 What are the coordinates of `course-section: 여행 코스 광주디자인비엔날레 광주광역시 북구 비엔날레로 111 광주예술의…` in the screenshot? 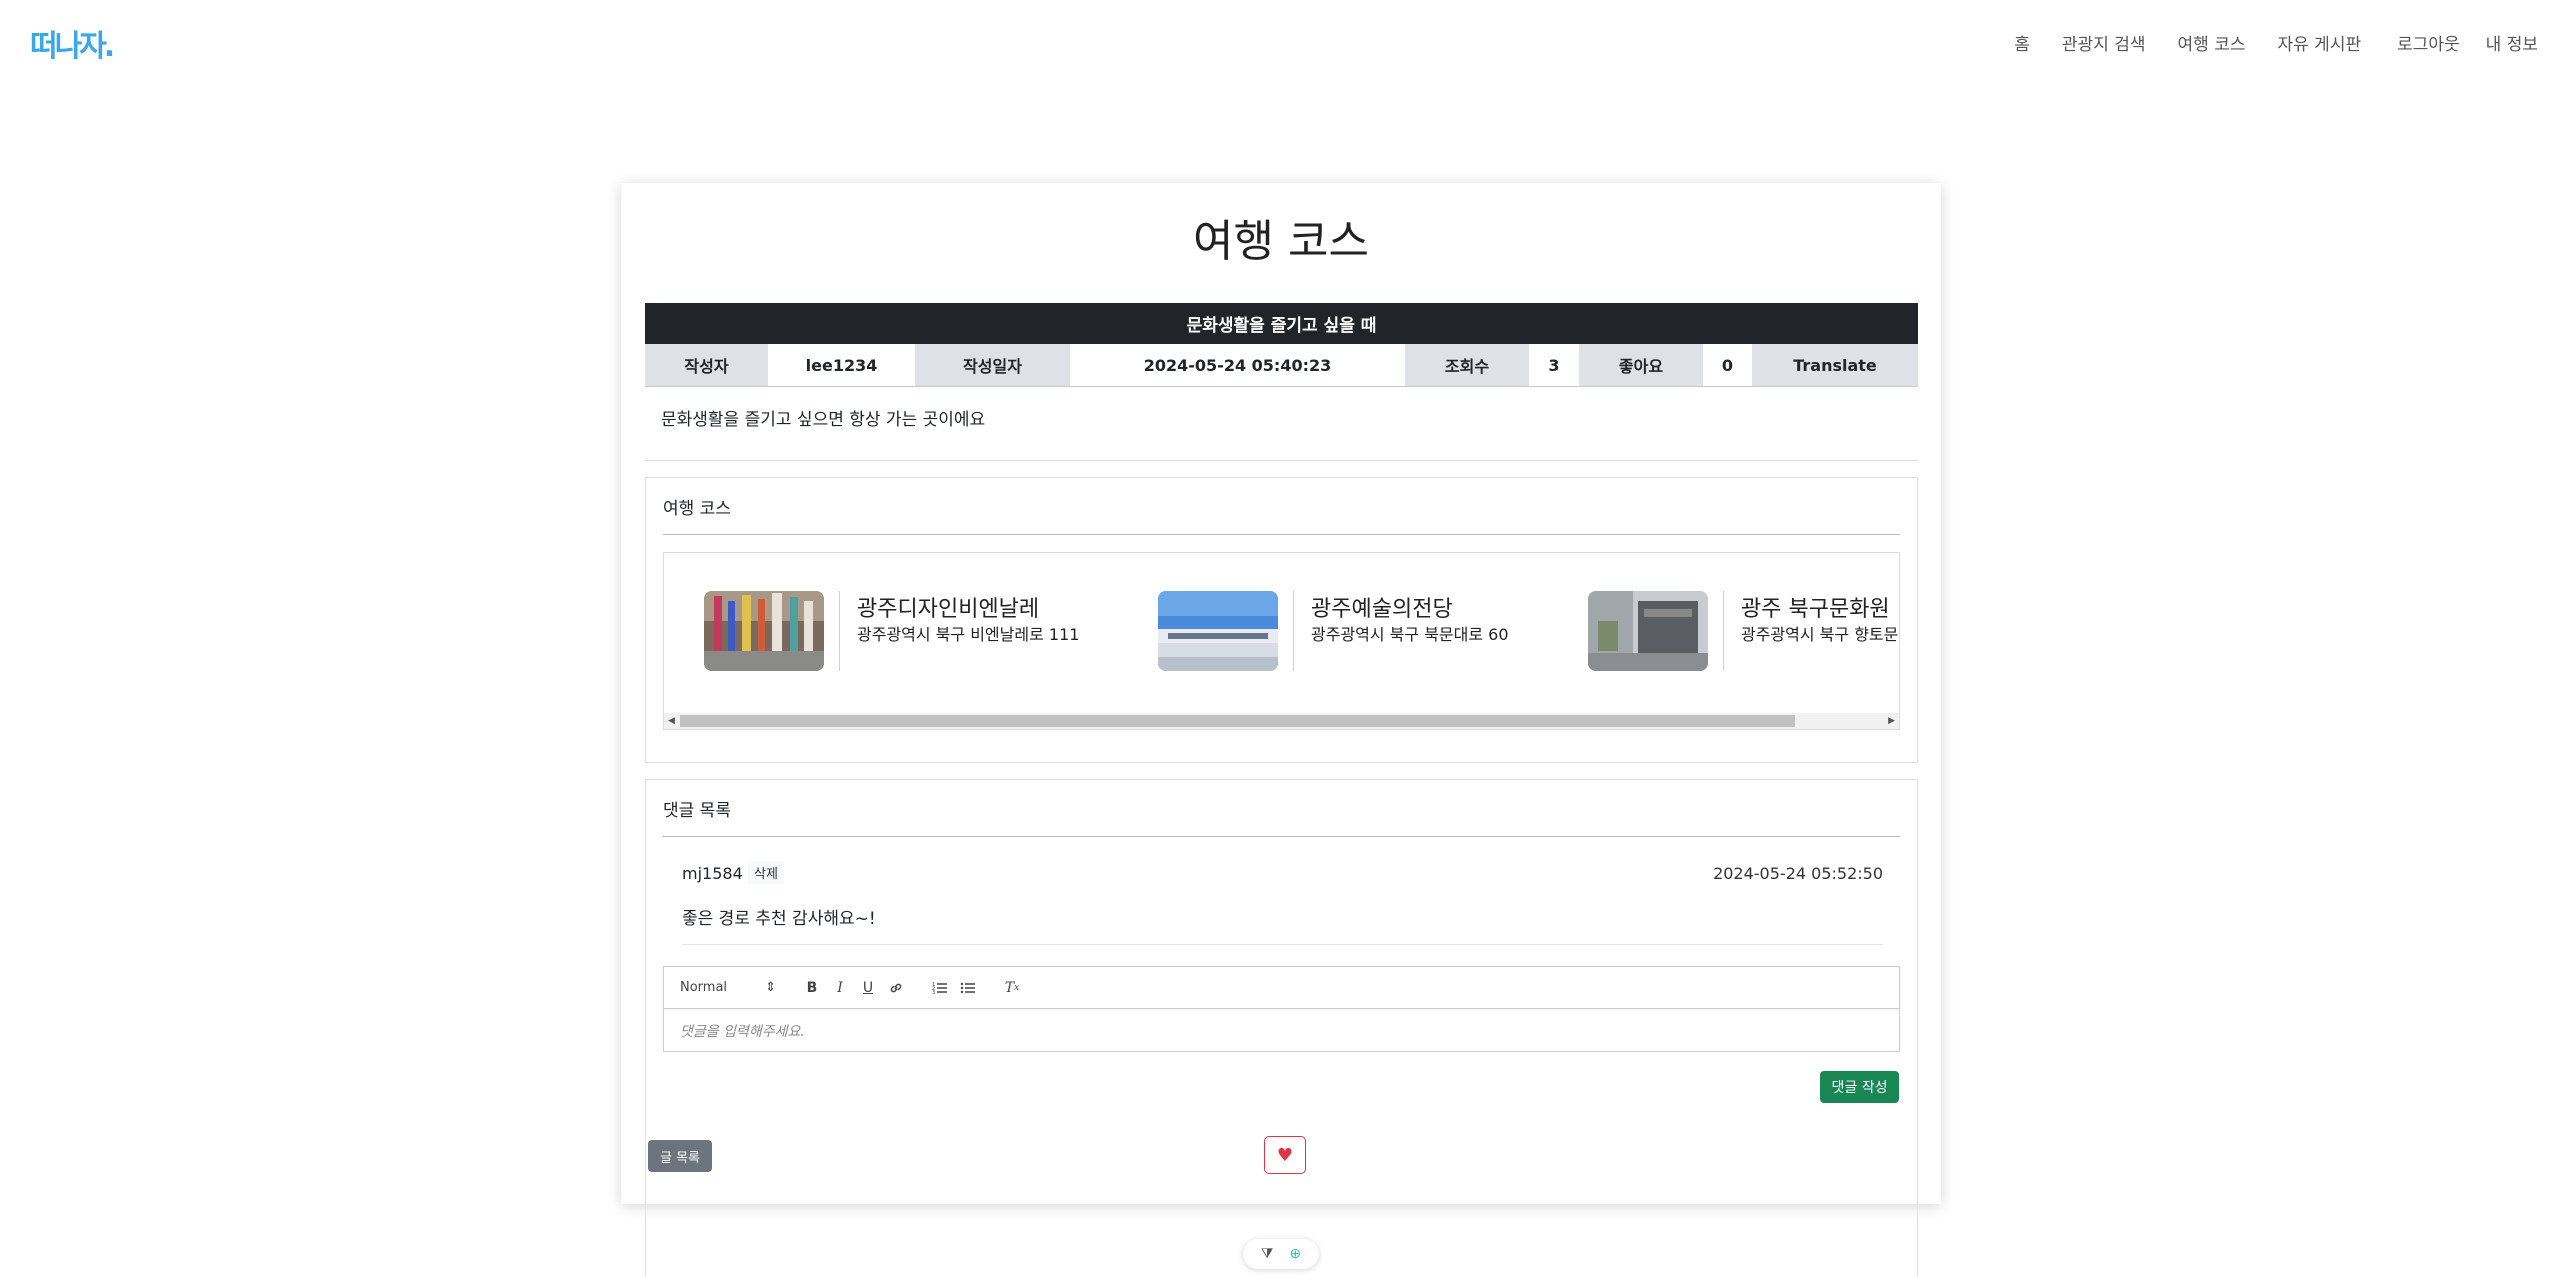 It's located at (1281, 620).